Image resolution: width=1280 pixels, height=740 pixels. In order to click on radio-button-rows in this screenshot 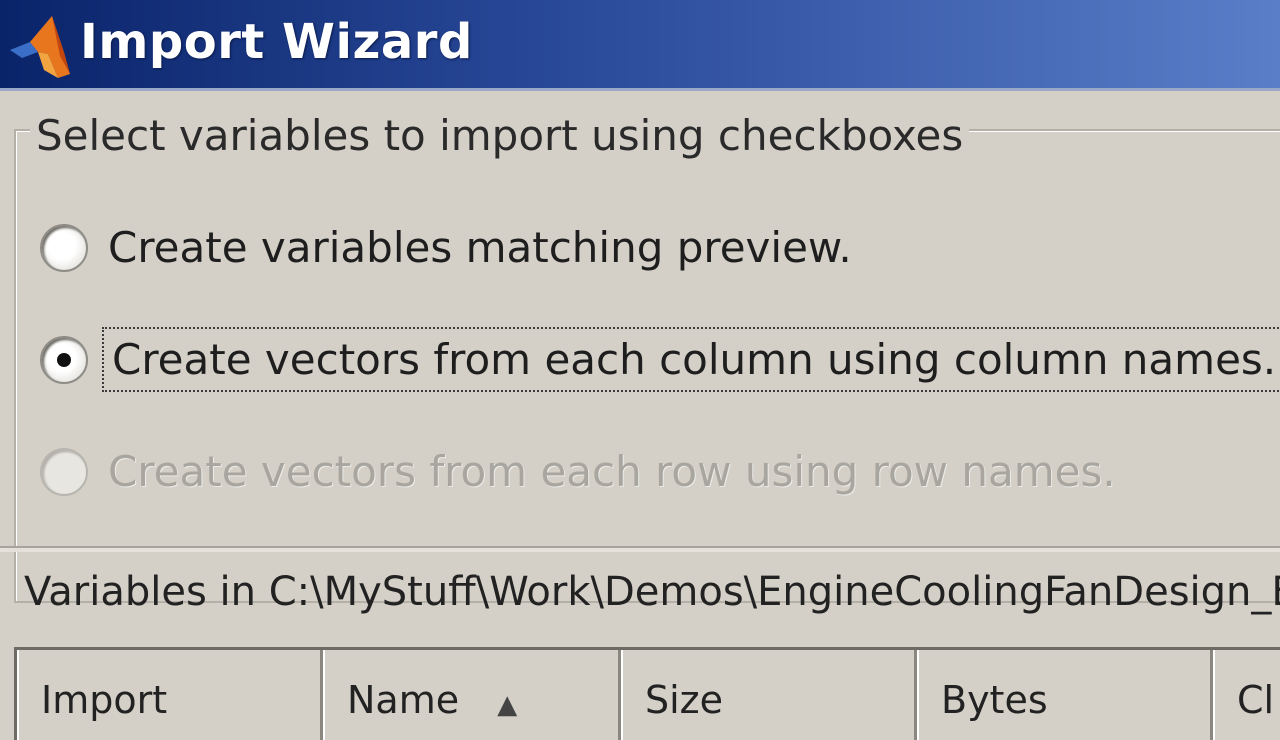, I will do `click(64, 471)`.